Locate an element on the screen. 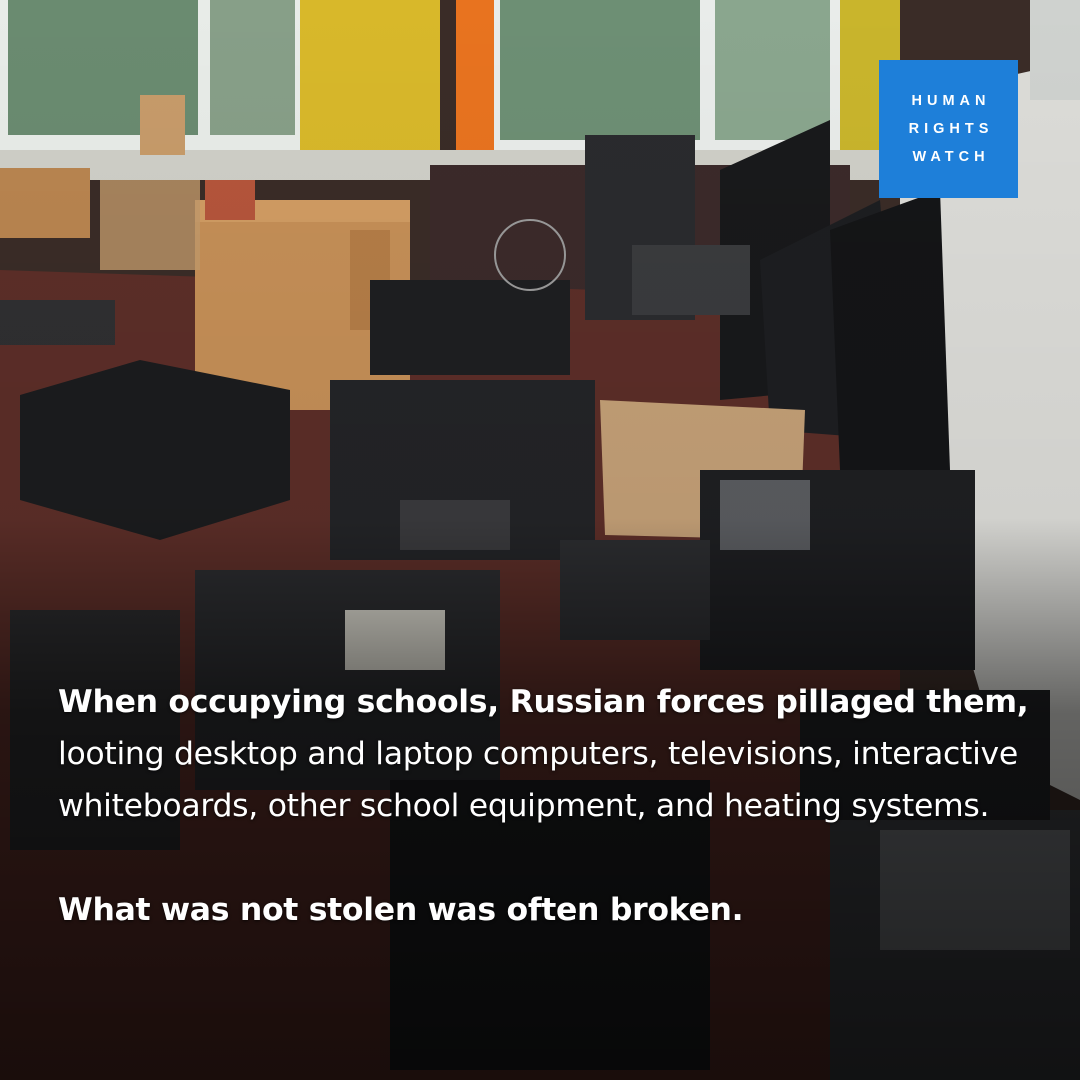 The height and width of the screenshot is (1080, 1080). caption-closing: What was not stolen was often broken. is located at coordinates (401, 910).